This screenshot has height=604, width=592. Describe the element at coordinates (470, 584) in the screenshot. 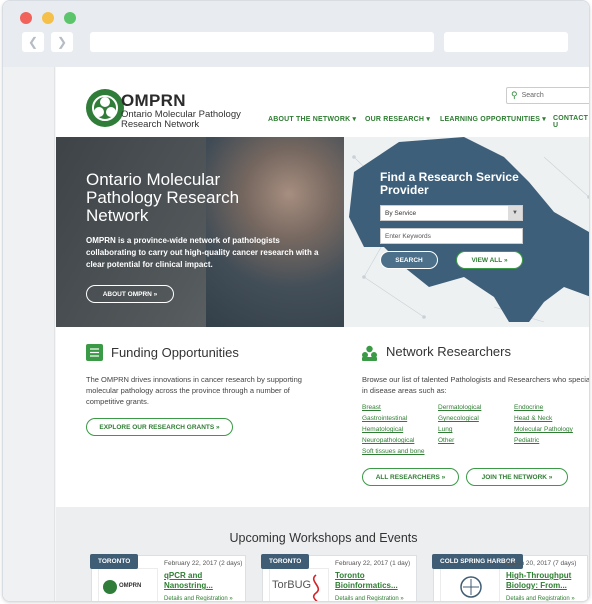

I see `event-thumbnail` at that location.